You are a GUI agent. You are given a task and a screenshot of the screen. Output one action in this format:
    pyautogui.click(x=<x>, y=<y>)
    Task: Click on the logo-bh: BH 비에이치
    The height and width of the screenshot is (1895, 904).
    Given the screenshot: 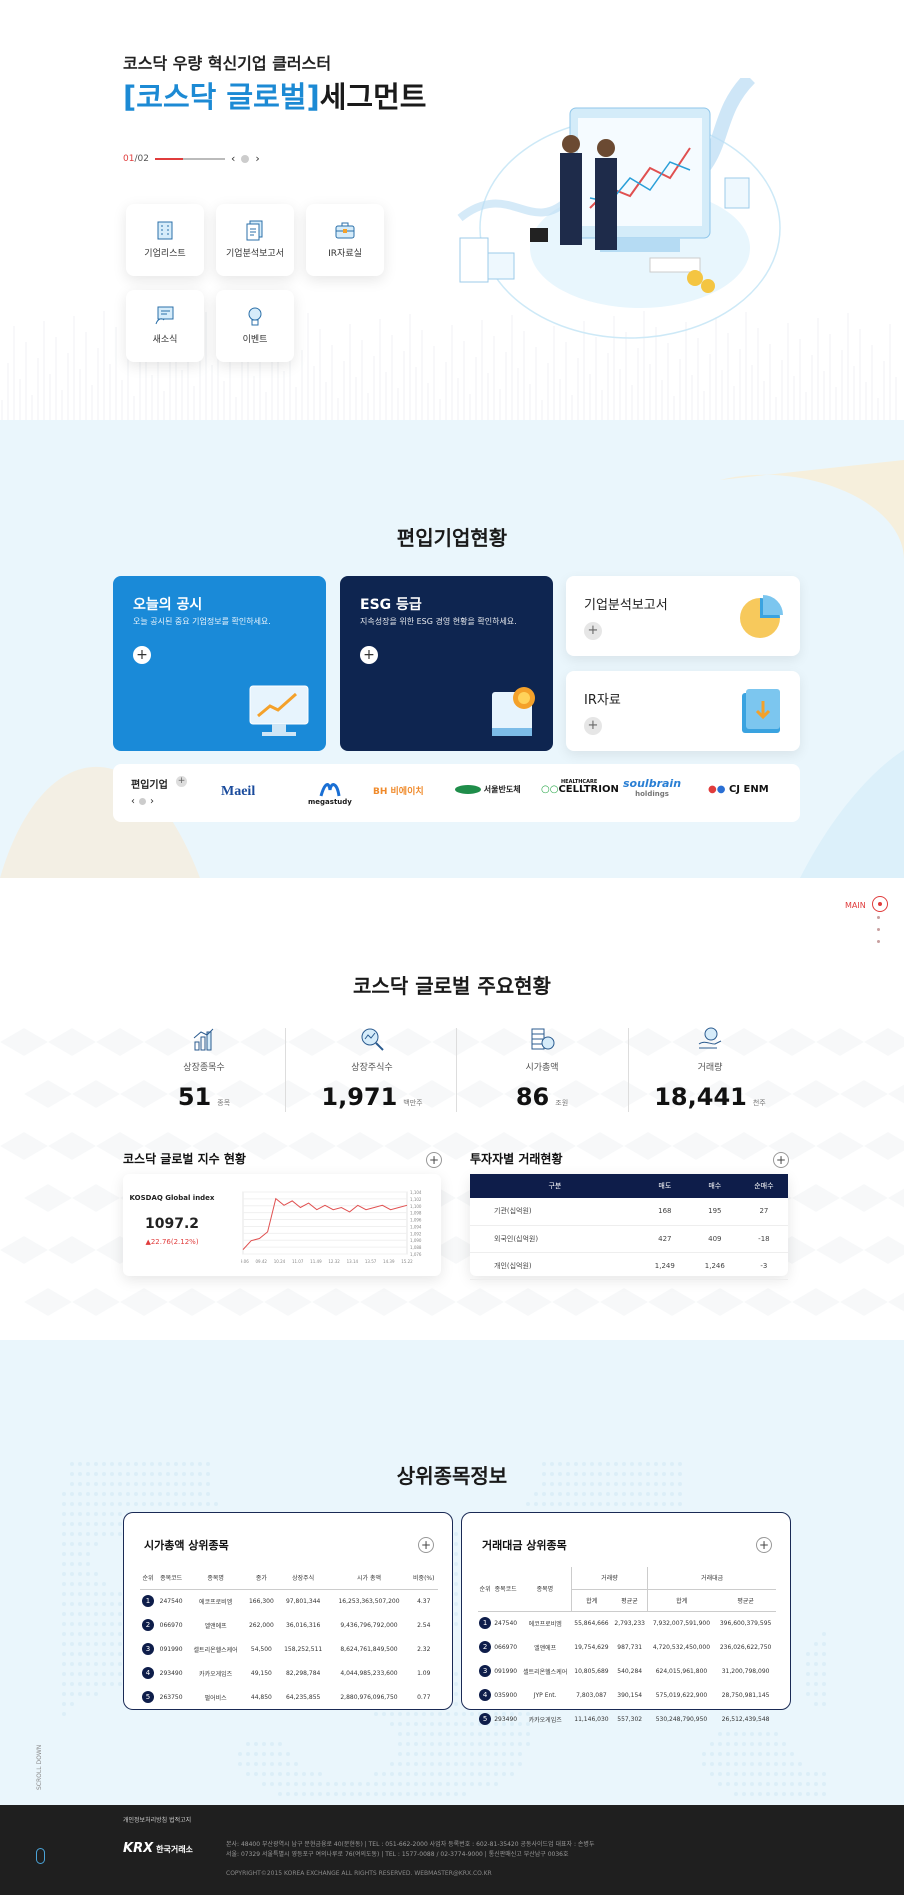 What is the action you would take?
    pyautogui.click(x=398, y=790)
    